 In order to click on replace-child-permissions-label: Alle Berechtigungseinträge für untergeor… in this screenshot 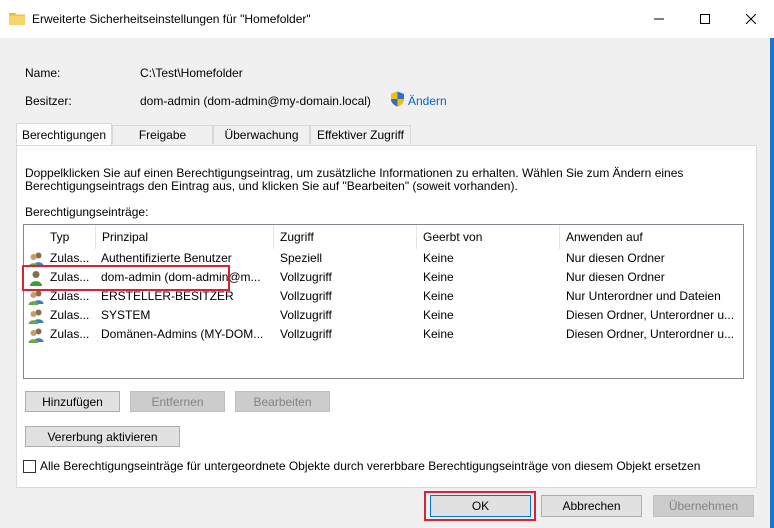, I will do `click(370, 466)`.